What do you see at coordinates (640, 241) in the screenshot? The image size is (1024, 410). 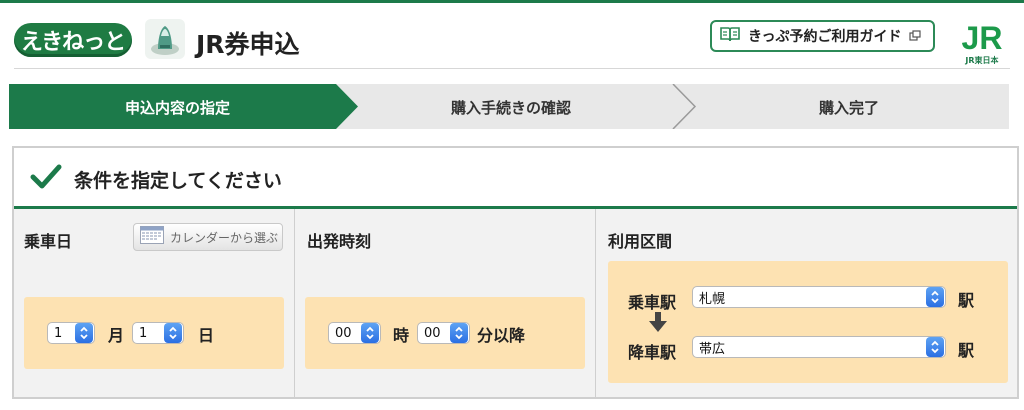 I see `route-label: 利用区間` at bounding box center [640, 241].